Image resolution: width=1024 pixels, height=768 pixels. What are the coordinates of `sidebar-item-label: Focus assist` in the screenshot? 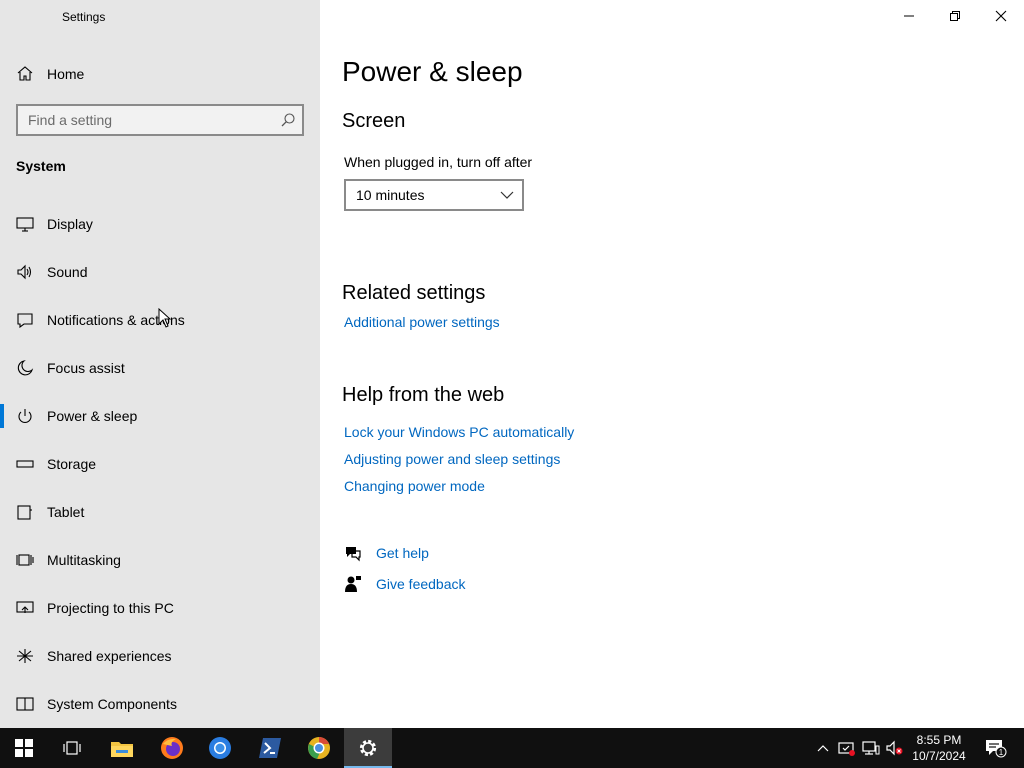 It's located at (86, 368).